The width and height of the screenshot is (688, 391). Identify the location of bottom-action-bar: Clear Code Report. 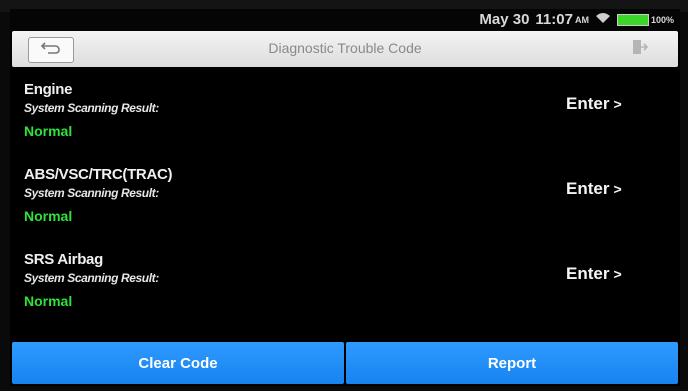
(345, 363).